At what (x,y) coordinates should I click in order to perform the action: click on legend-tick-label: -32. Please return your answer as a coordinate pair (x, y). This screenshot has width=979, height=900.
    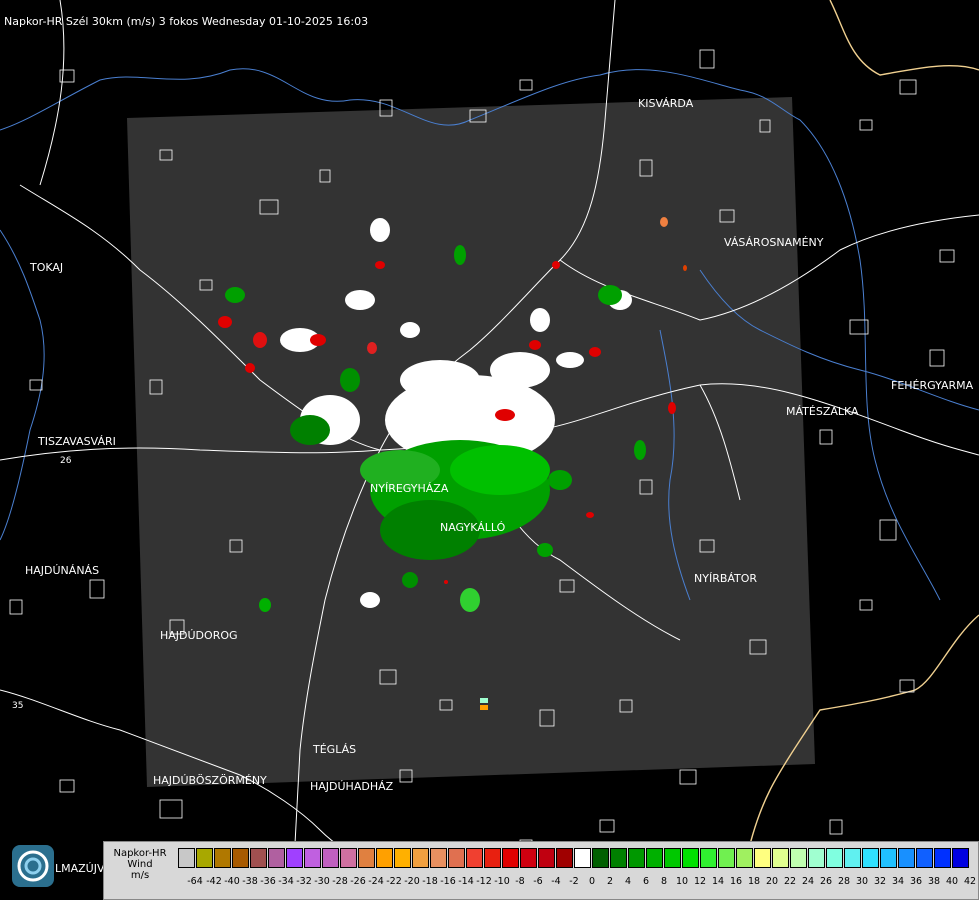
    Looking at the image, I should click on (304, 881).